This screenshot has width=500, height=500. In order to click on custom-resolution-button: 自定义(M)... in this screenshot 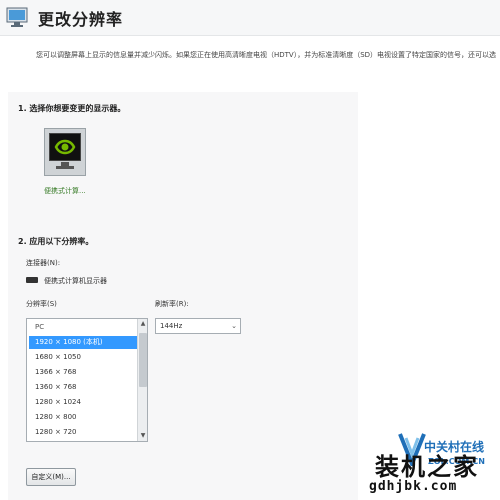, I will do `click(51, 477)`.